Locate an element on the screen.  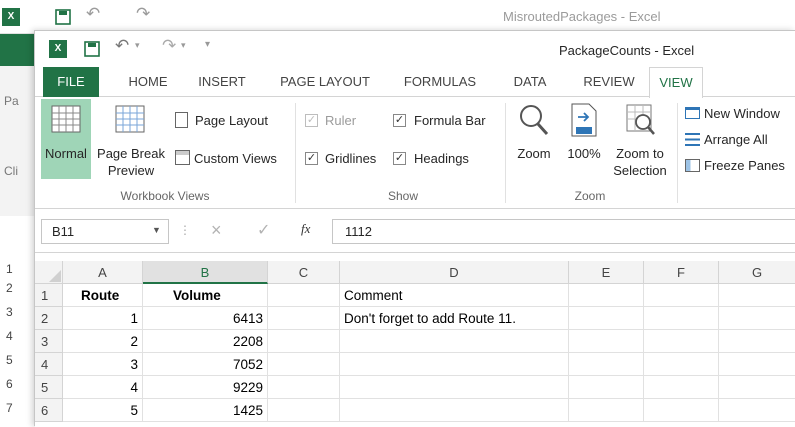
cell-e1 is located at coordinates (606, 295).